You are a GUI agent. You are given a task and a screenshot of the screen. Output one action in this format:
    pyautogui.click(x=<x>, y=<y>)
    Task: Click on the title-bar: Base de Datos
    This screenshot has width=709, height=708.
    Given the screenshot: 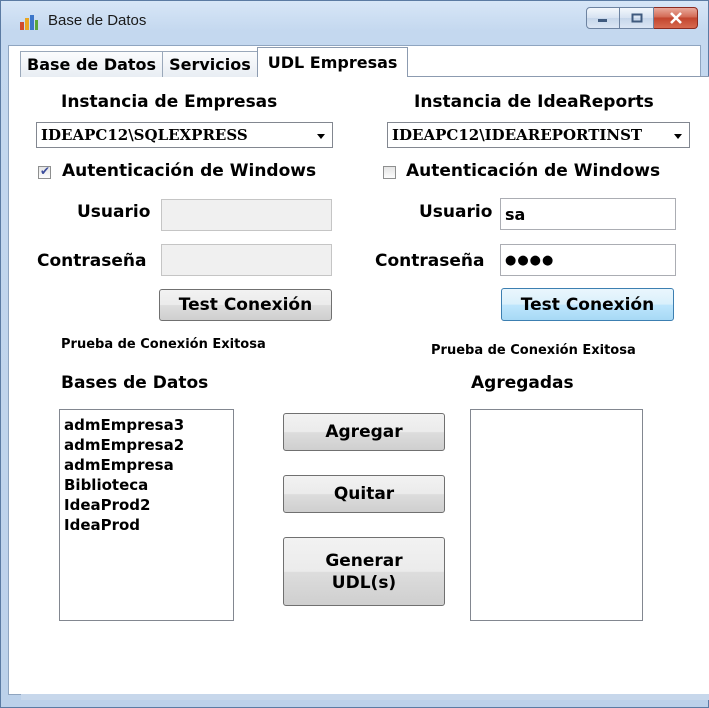 What is the action you would take?
    pyautogui.click(x=354, y=23)
    